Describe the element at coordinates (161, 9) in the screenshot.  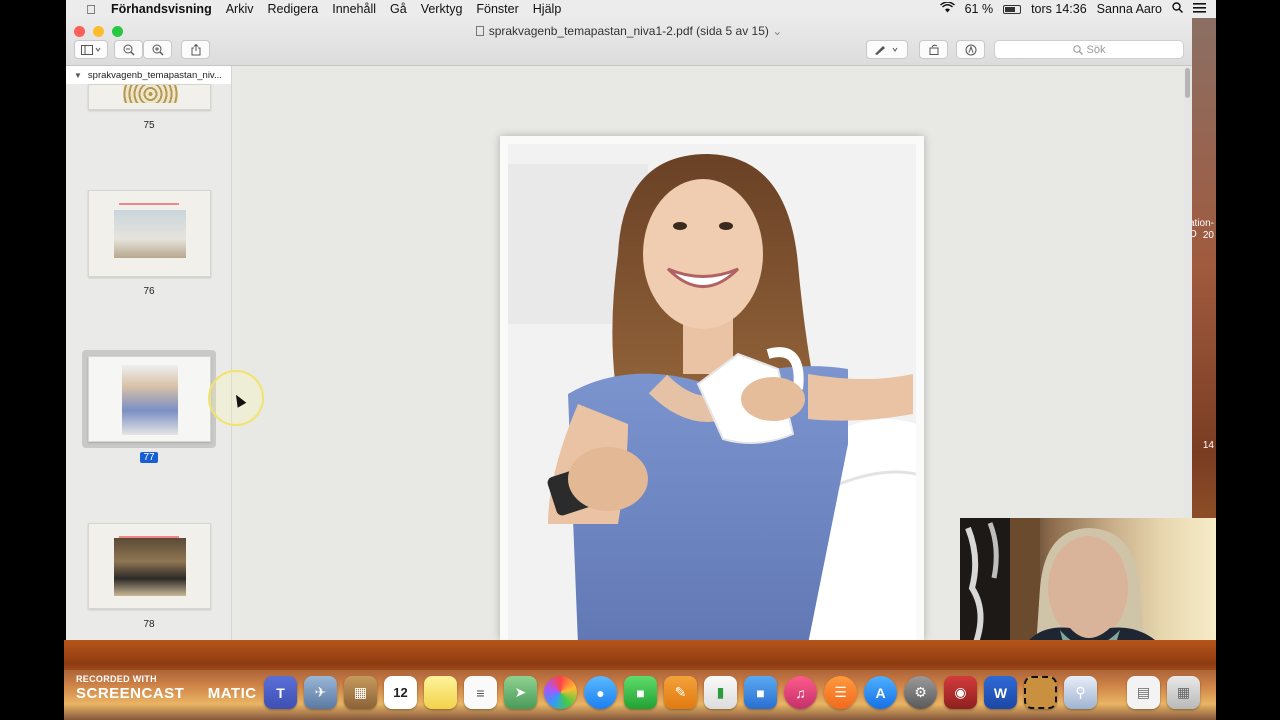
I see `menu-app: Förhandsvisning` at that location.